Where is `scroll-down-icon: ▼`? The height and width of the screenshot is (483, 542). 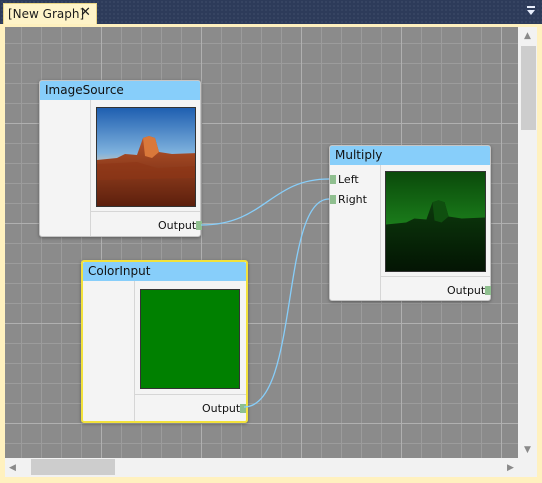 scroll-down-icon: ▼ is located at coordinates (527, 450).